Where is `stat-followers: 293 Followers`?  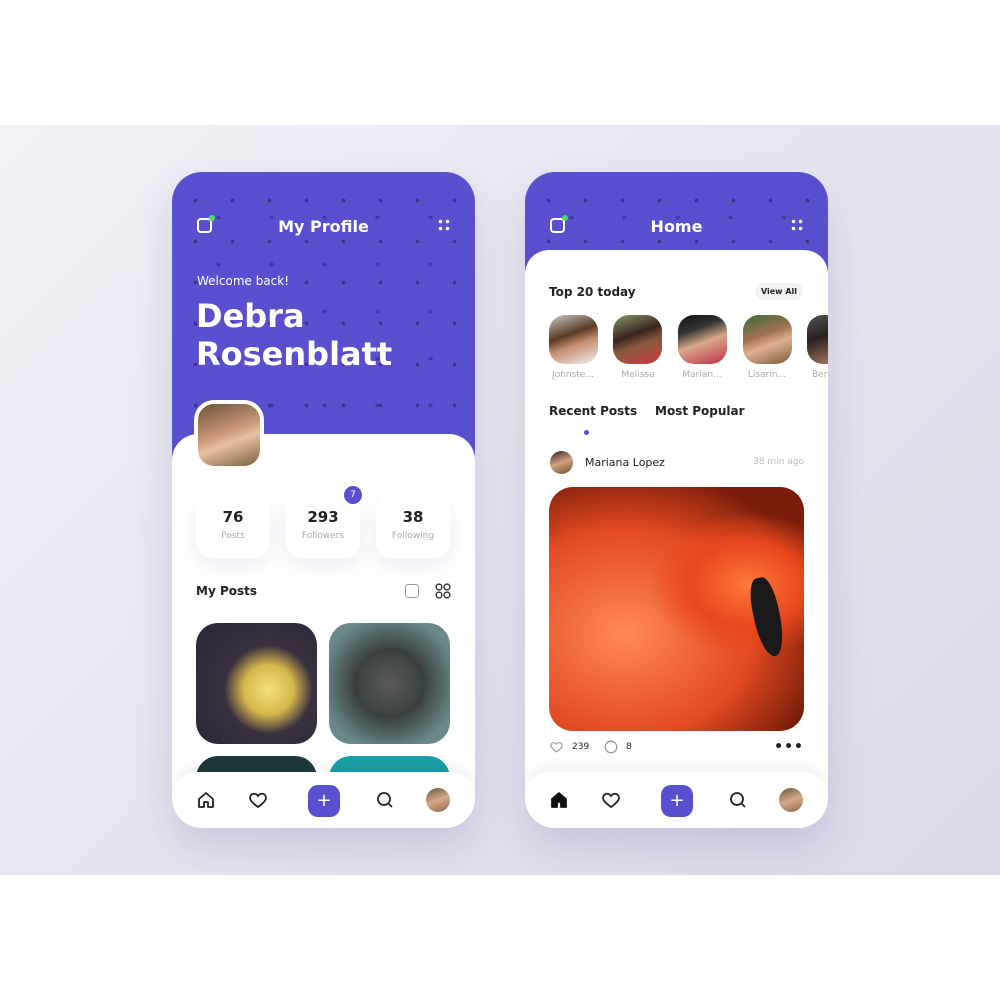
stat-followers: 293 Followers is located at coordinates (323, 526).